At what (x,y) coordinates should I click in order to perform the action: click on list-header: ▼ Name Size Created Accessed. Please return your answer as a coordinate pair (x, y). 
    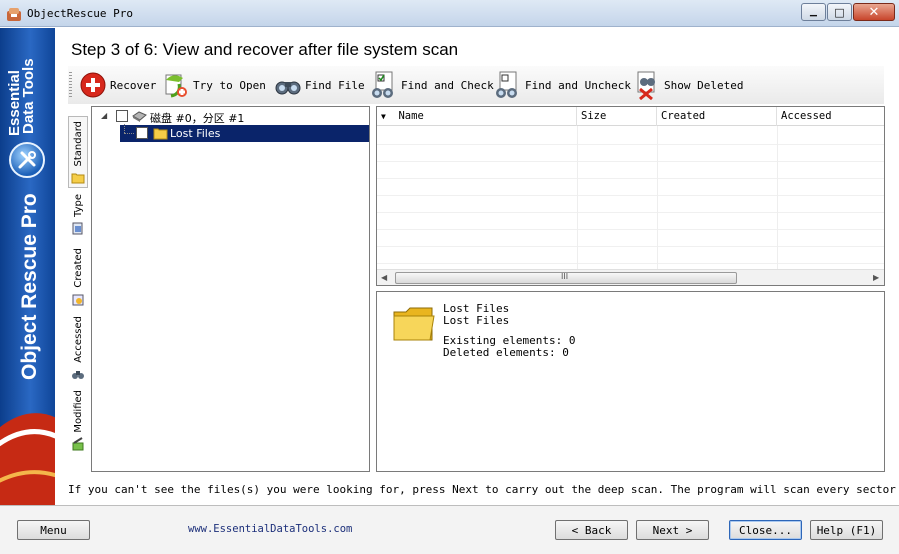
    Looking at the image, I should click on (630, 116).